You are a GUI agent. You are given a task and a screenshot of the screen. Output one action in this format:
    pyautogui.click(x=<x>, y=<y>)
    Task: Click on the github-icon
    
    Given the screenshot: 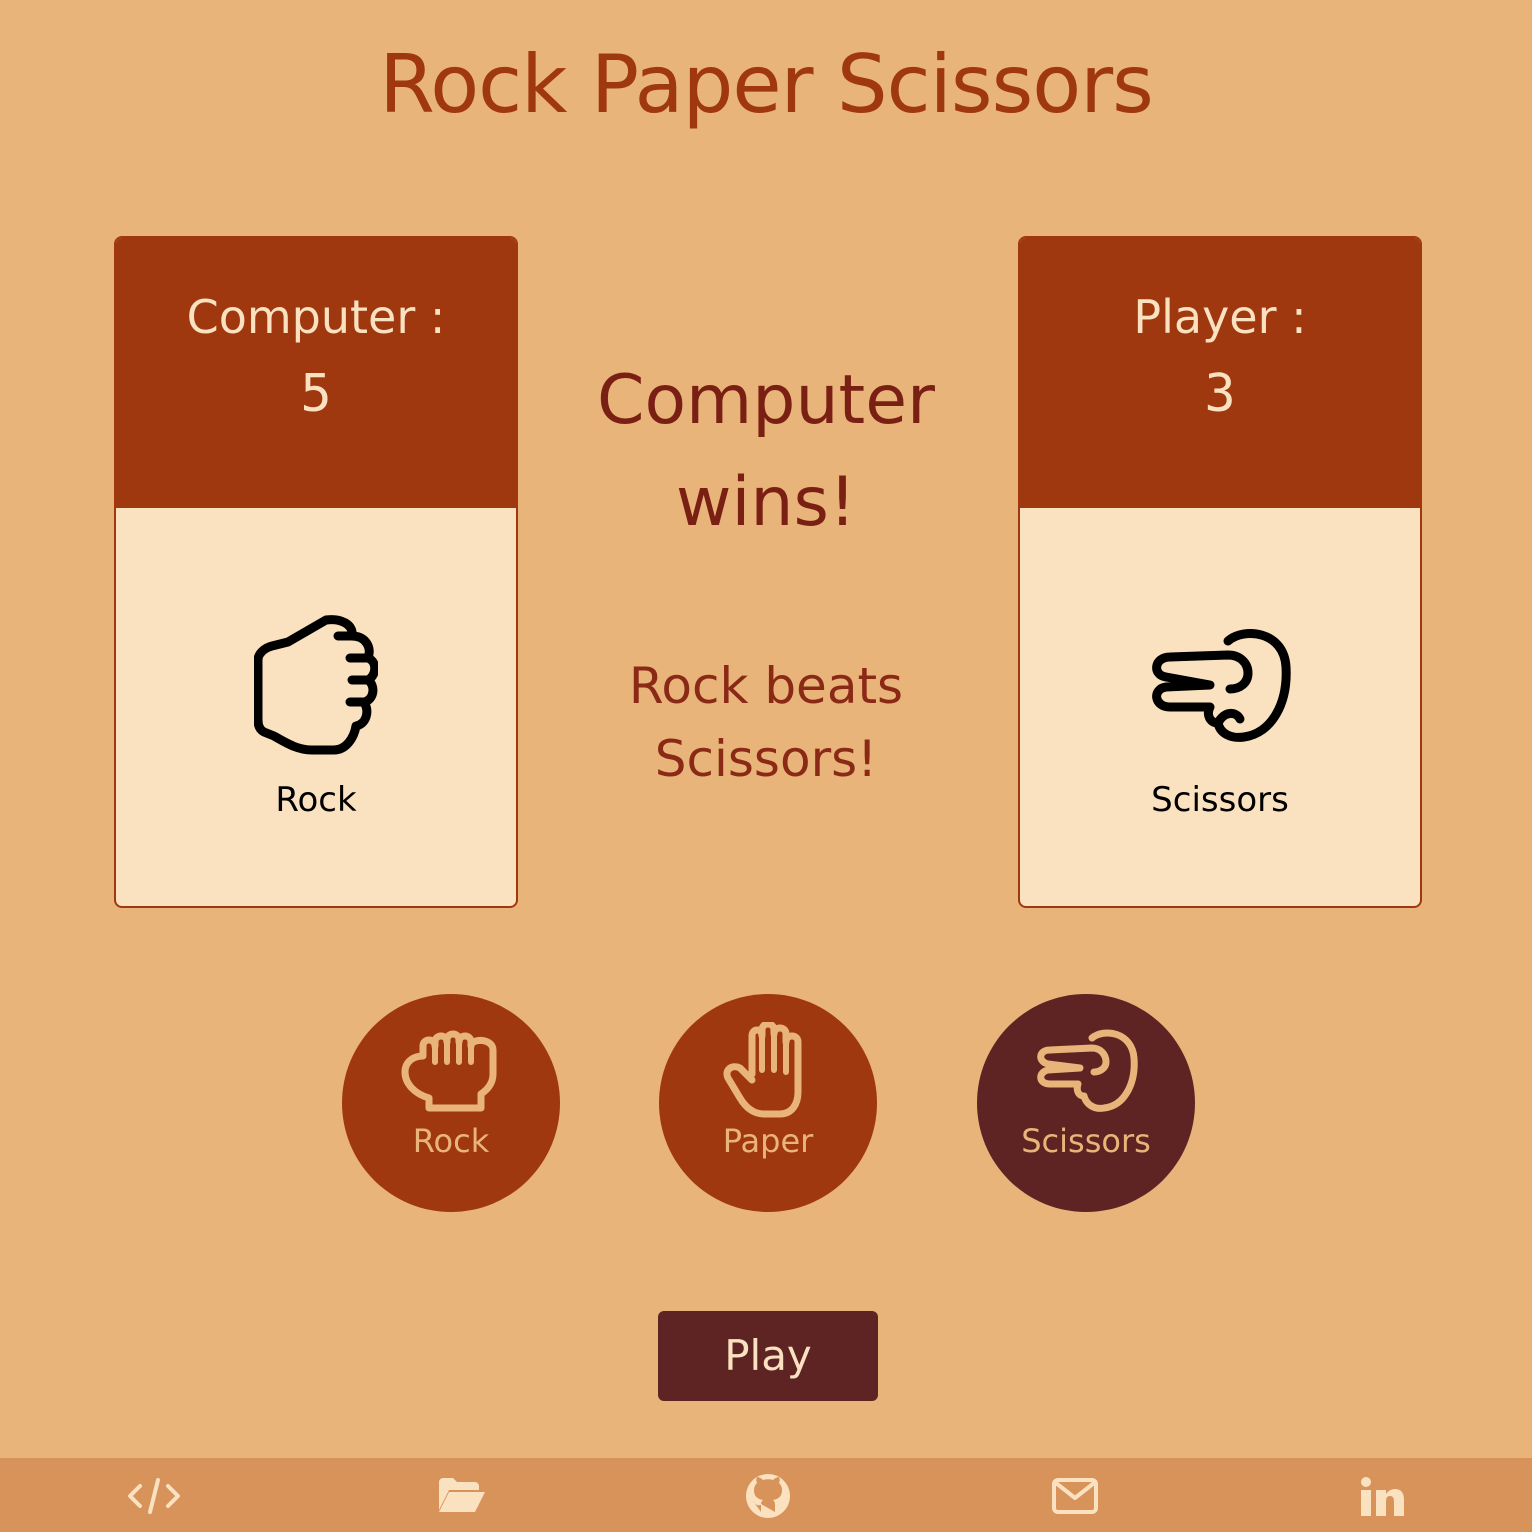 What is the action you would take?
    pyautogui.click(x=768, y=1496)
    